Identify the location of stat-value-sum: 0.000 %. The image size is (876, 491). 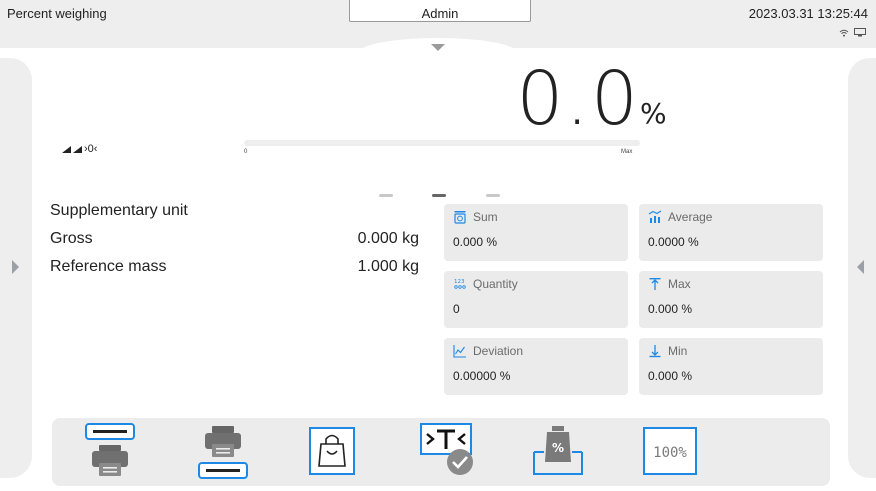
(475, 242).